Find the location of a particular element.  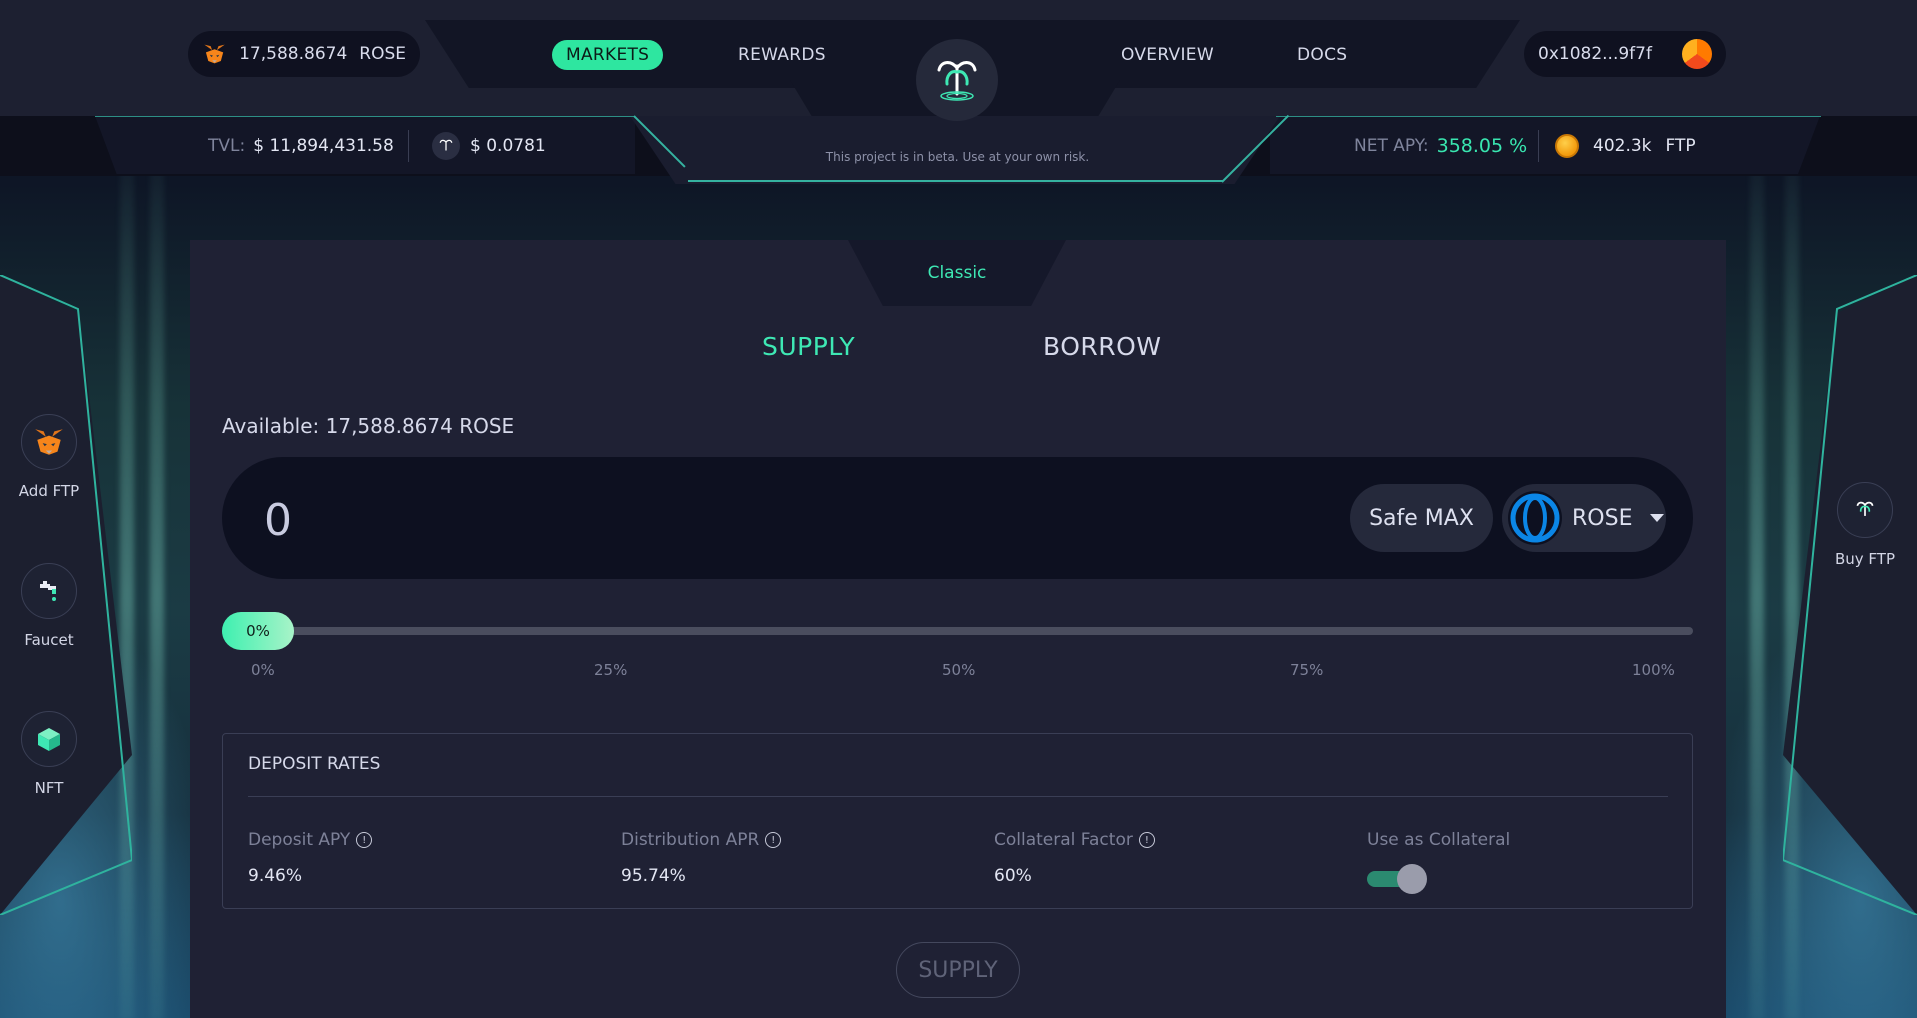

amount-slider-thumb: 0% is located at coordinates (258, 631).